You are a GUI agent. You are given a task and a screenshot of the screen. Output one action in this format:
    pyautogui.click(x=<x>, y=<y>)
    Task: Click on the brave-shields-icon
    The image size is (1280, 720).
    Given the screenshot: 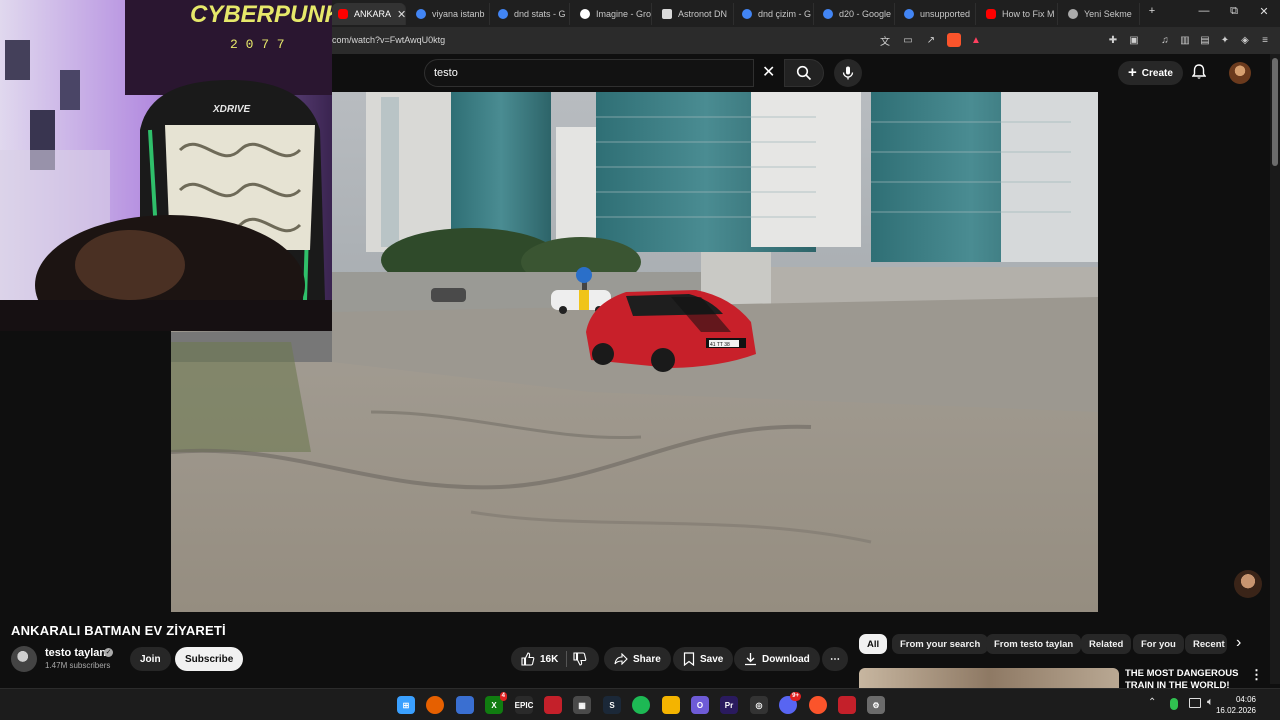 What is the action you would take?
    pyautogui.click(x=954, y=40)
    